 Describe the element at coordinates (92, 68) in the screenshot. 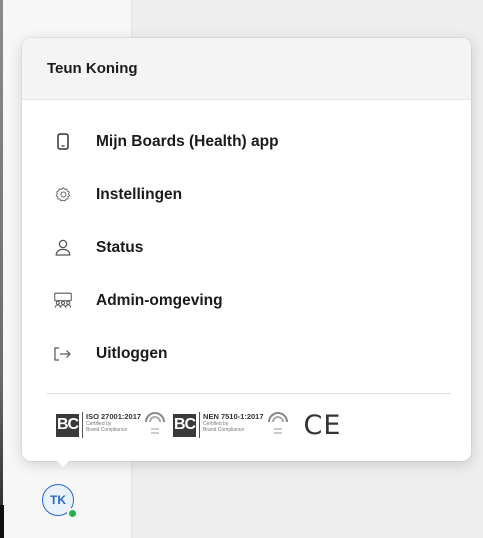

I see `user-name: Teun Koning` at that location.